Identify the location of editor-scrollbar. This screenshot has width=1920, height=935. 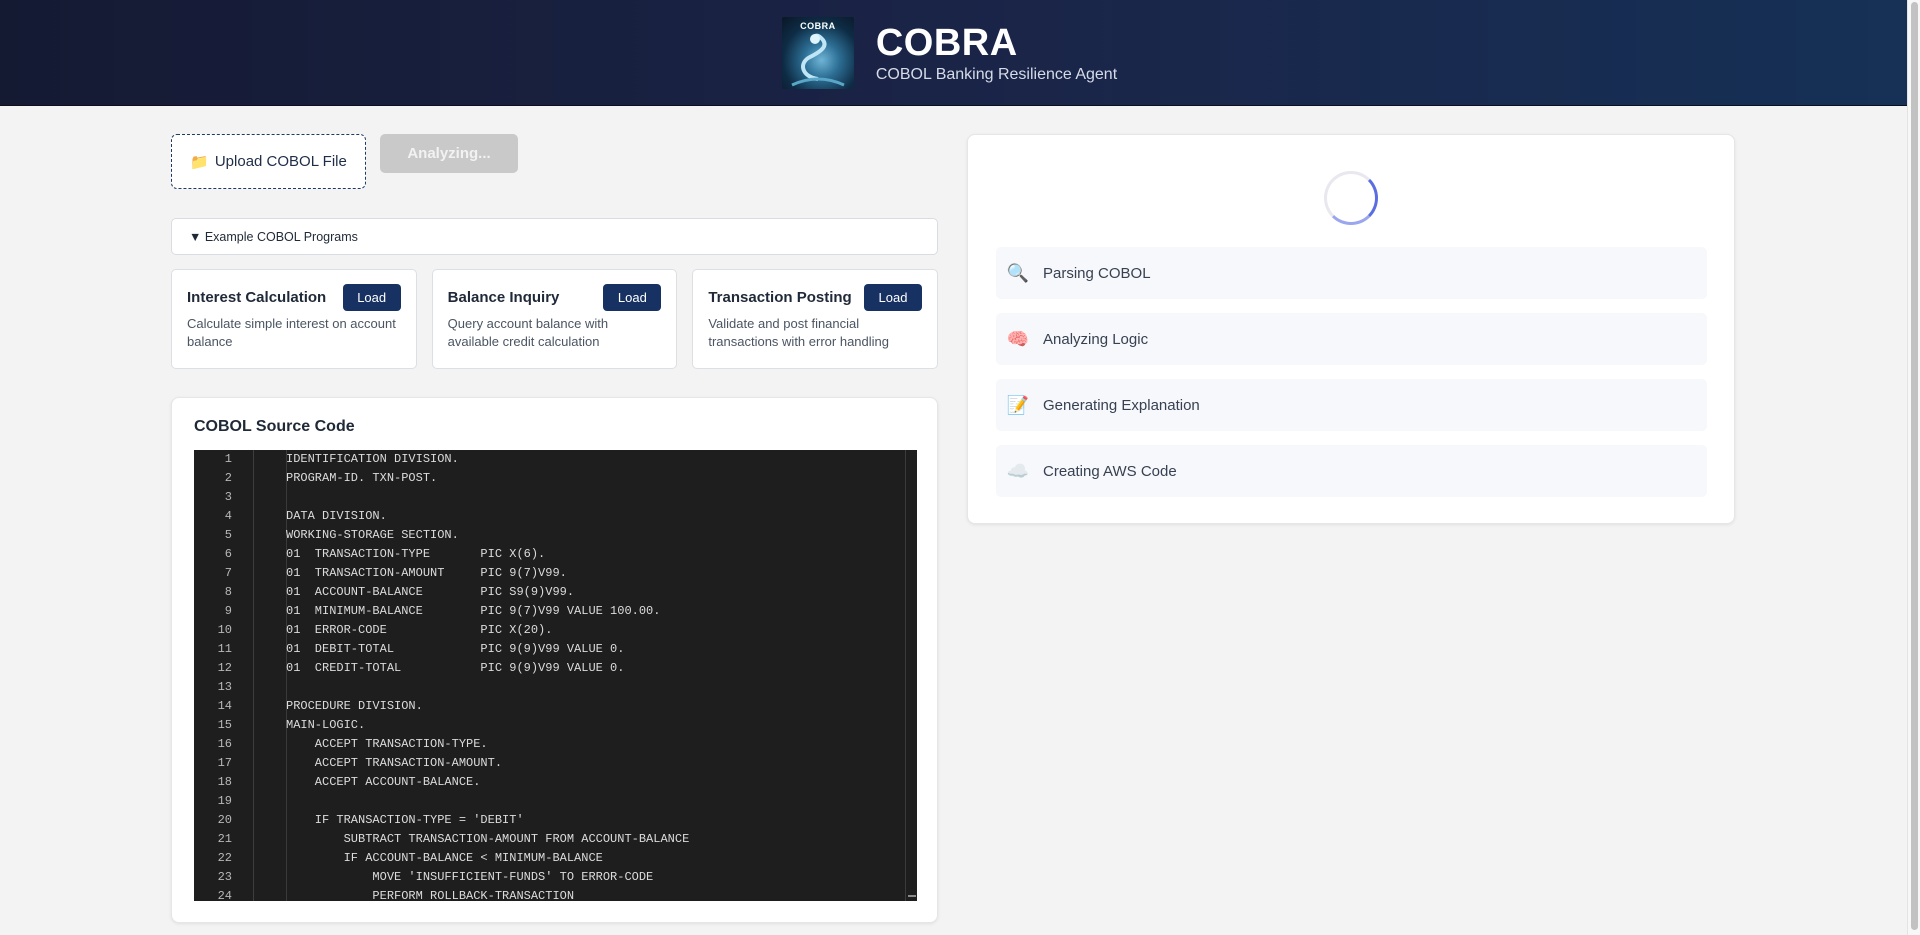
(911, 675).